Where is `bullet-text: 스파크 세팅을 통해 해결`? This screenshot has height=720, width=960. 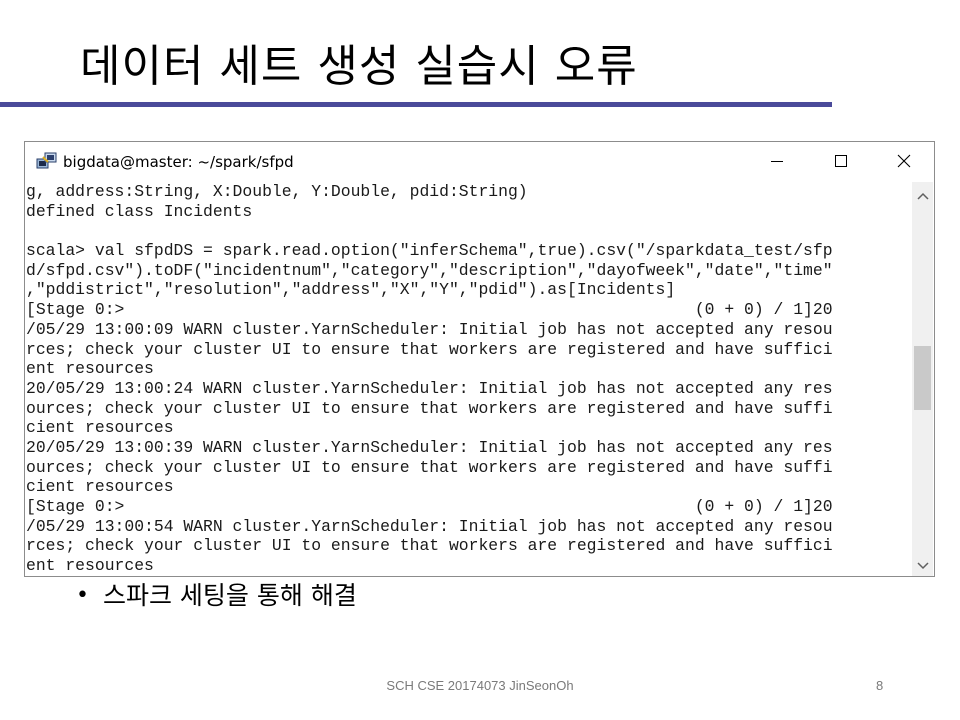 bullet-text: 스파크 세팅을 통해 해결 is located at coordinates (229, 595).